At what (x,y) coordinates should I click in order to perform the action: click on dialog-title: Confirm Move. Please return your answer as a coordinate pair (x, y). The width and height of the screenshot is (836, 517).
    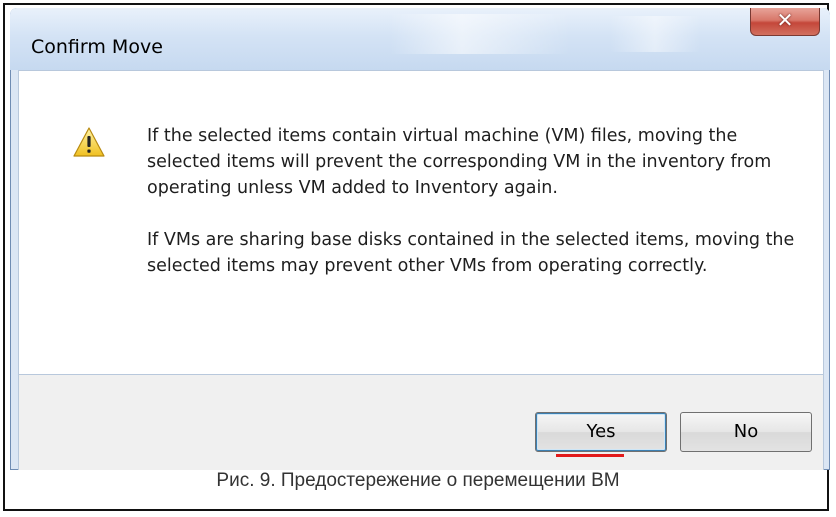
    Looking at the image, I should click on (97, 47).